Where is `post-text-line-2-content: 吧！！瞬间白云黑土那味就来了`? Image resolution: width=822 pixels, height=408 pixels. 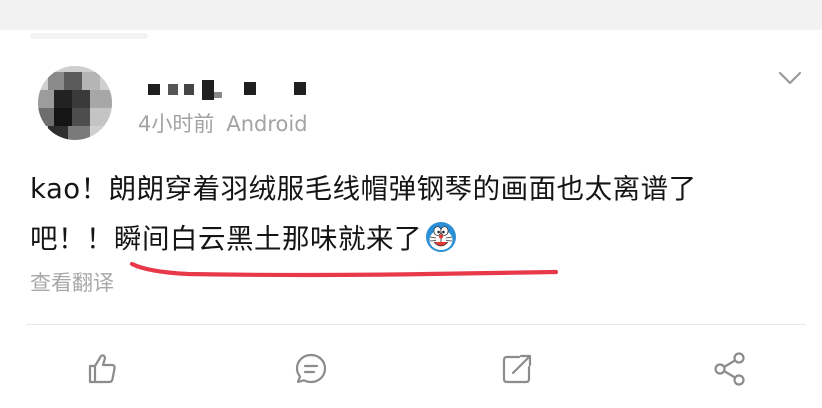 post-text-line-2-content: 吧！！瞬间白云黑土那味就来了 is located at coordinates (226, 239).